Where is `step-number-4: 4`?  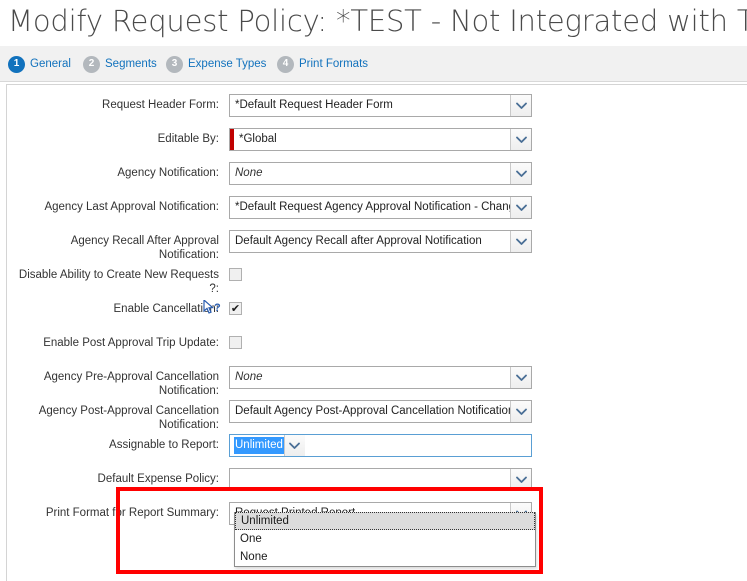 step-number-4: 4 is located at coordinates (285, 64).